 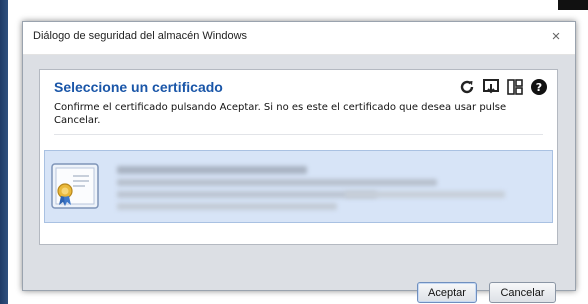 I want to click on certificate-issuer-redacted, so click(x=277, y=182).